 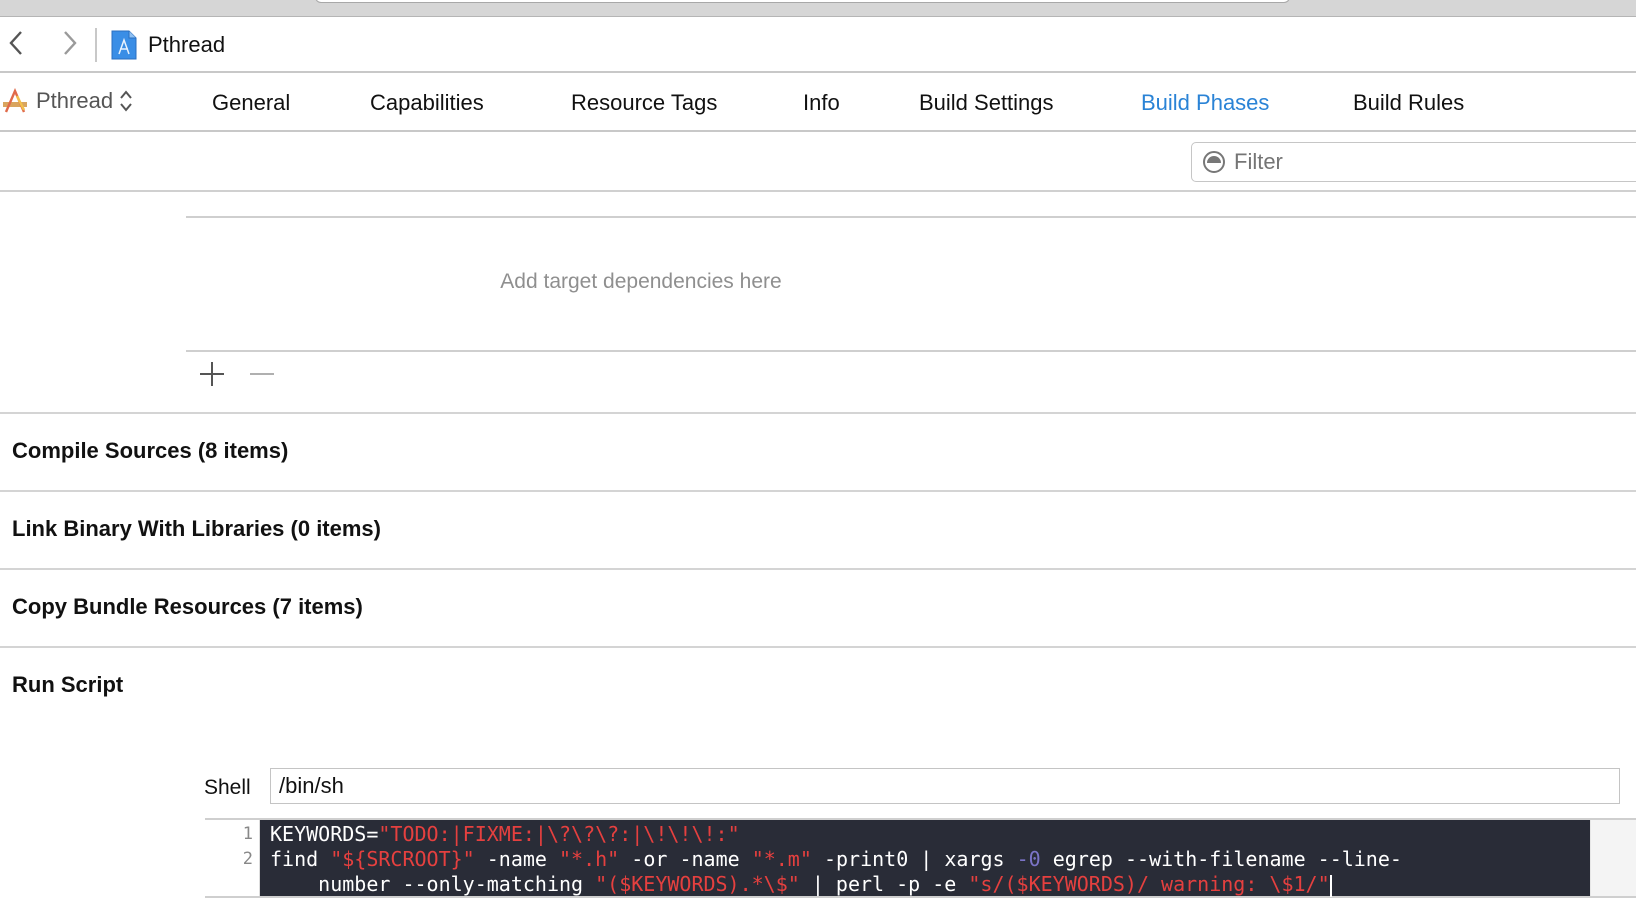 I want to click on line-number, so click(x=232, y=886).